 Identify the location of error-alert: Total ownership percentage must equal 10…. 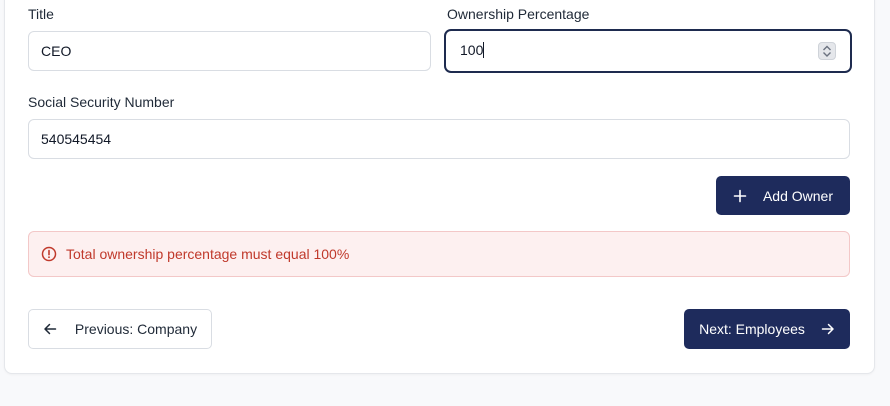
(439, 254).